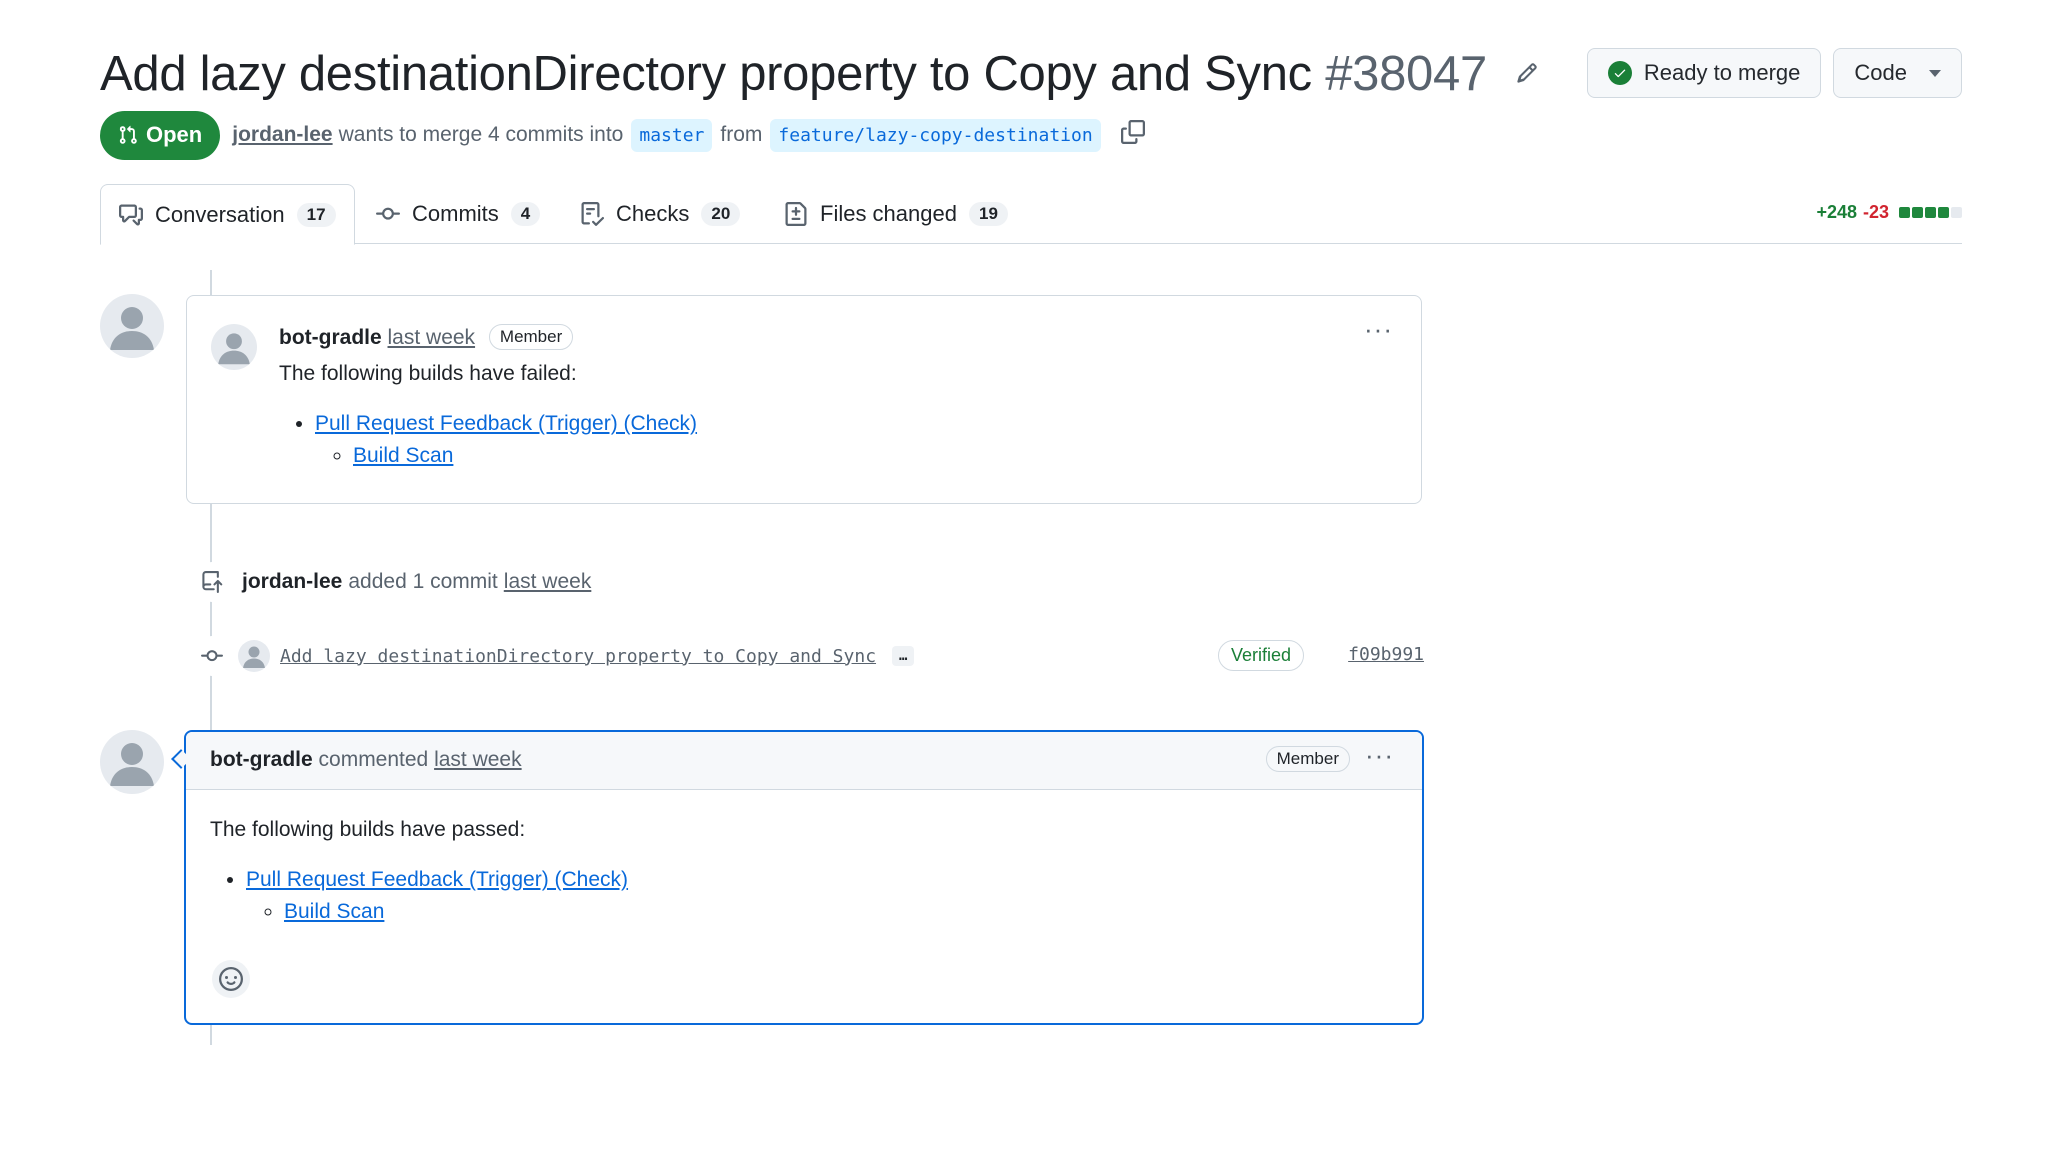  Describe the element at coordinates (481, 134) in the screenshot. I see `merge-text: wants to merge 4 commits into` at that location.